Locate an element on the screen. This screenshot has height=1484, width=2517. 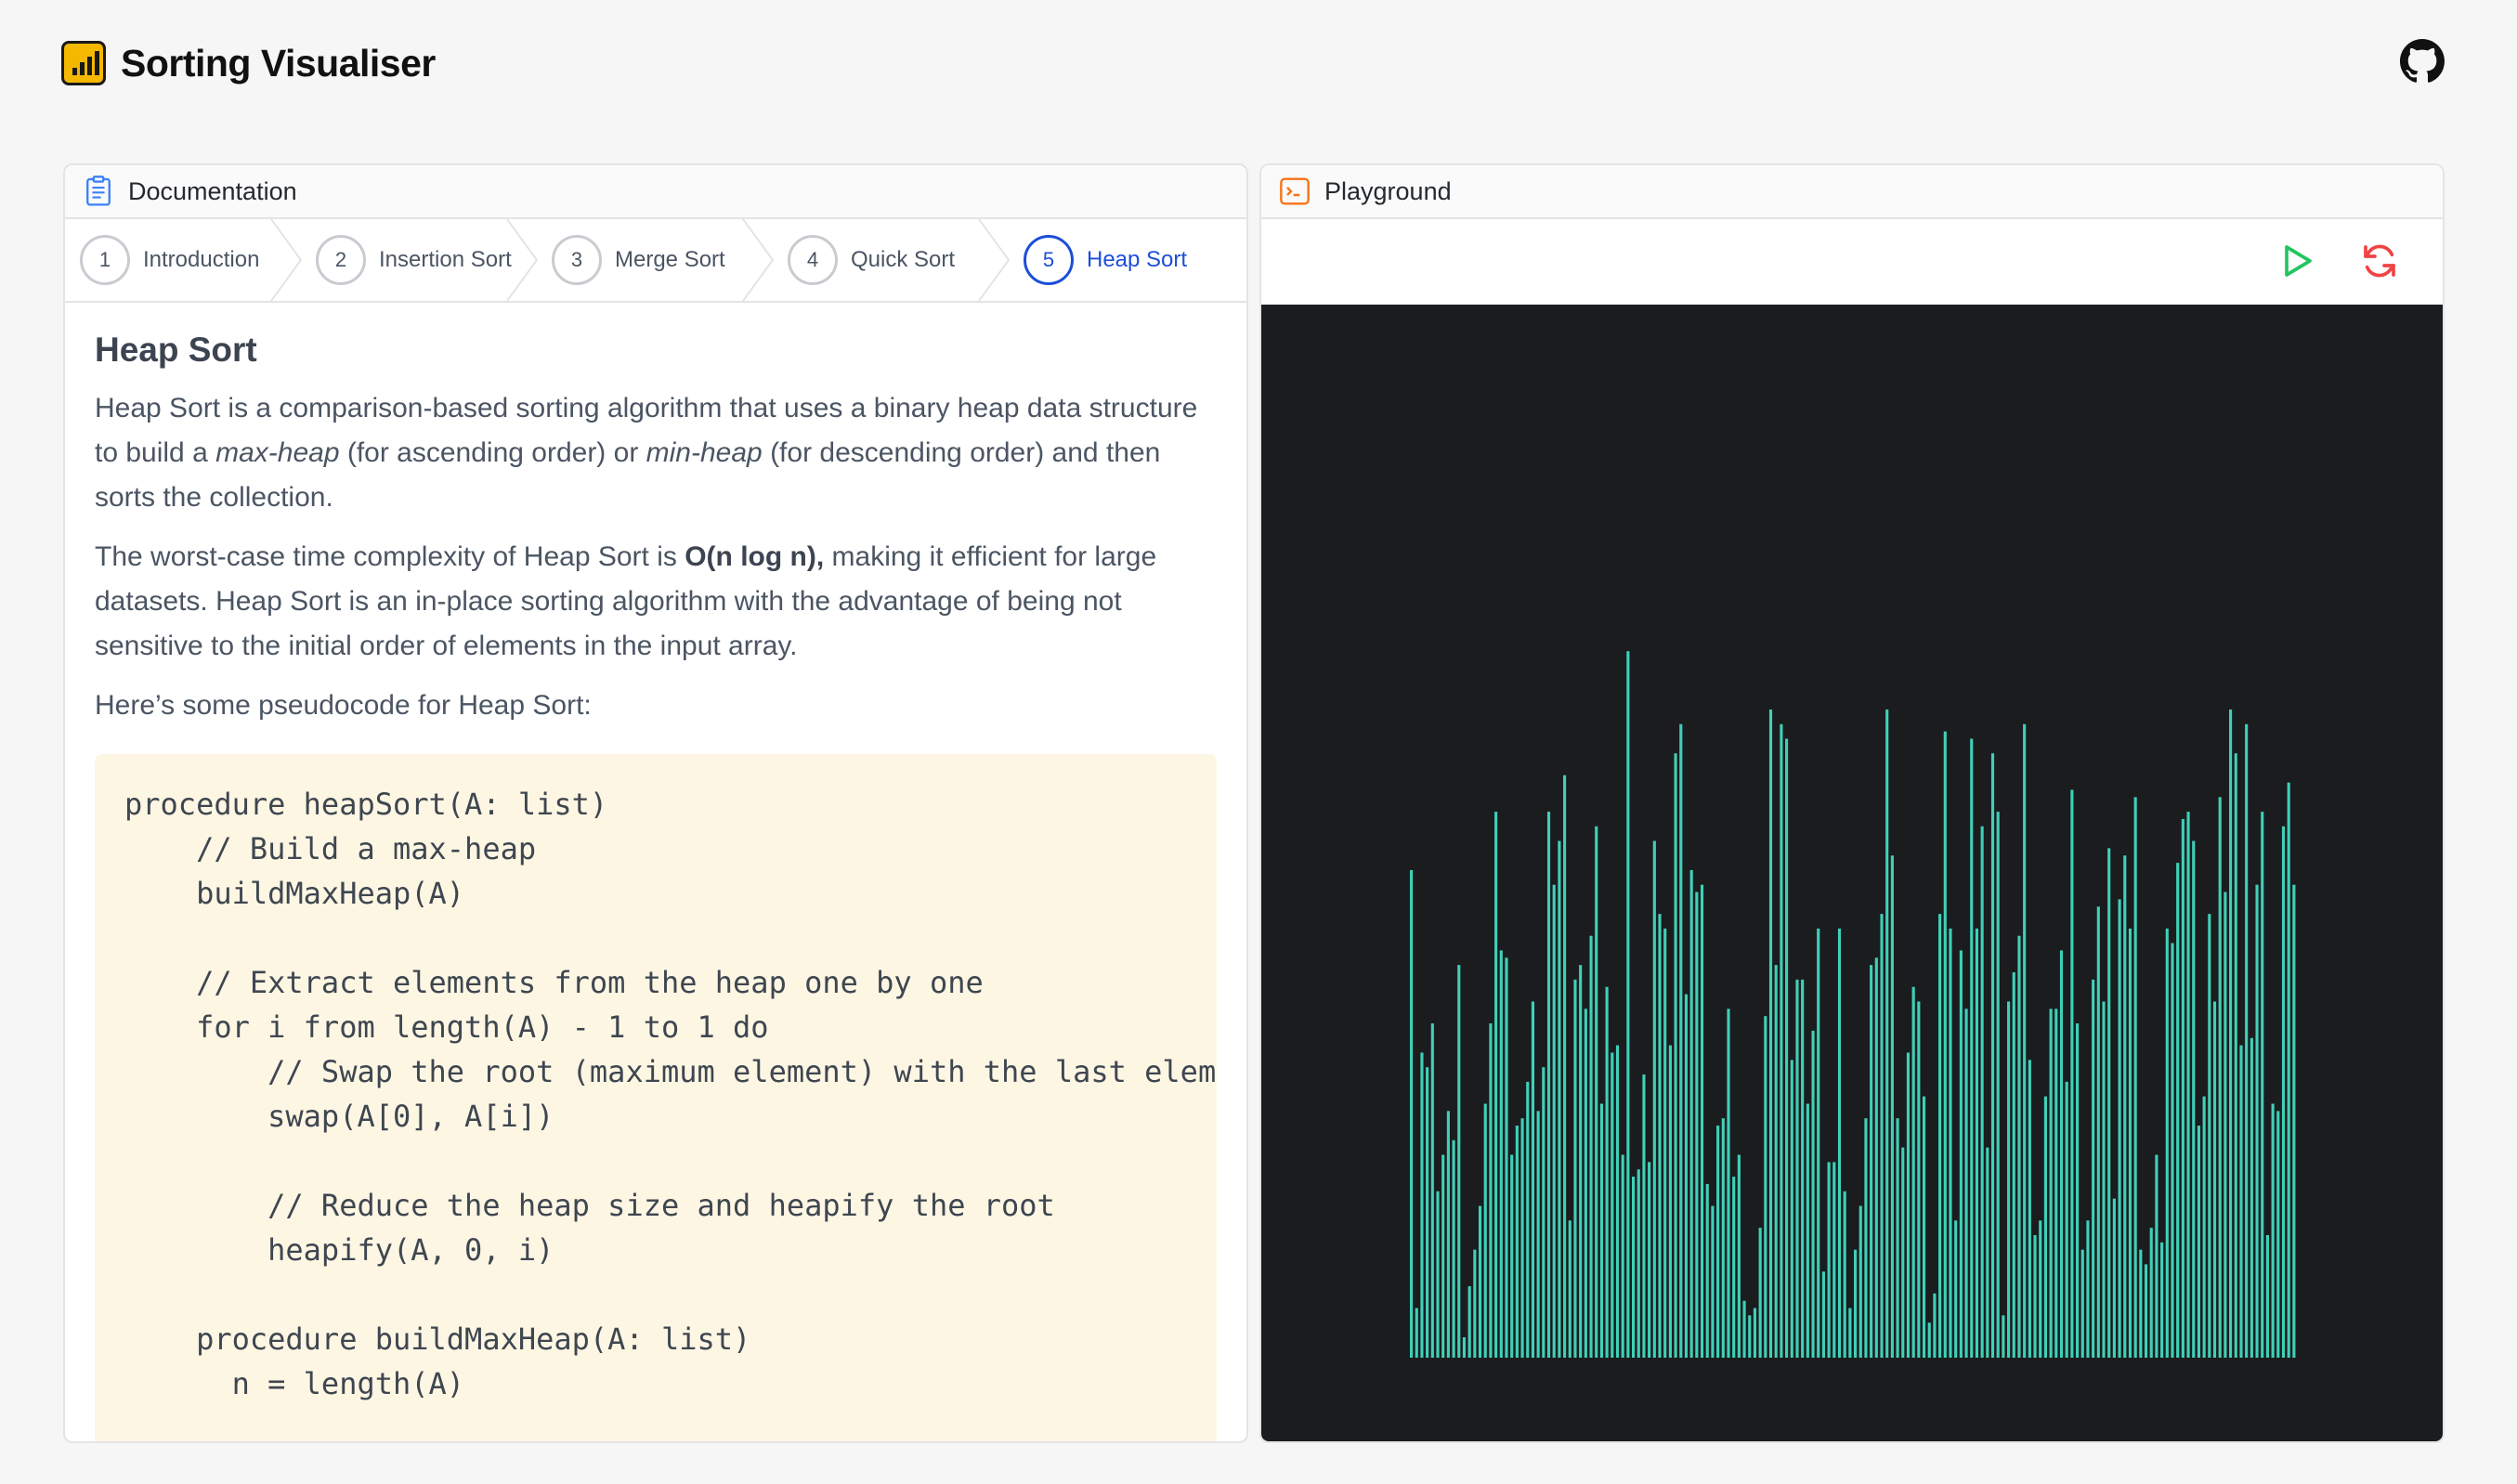
github-icon is located at coordinates (2422, 61).